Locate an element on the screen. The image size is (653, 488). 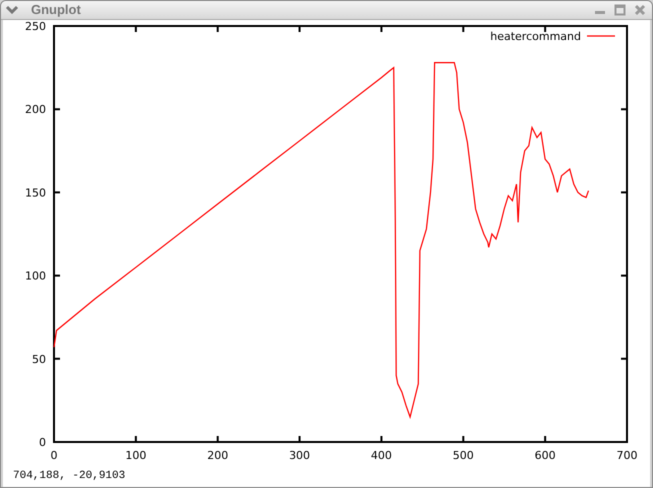
x-tick-label: 300 is located at coordinates (299, 455).